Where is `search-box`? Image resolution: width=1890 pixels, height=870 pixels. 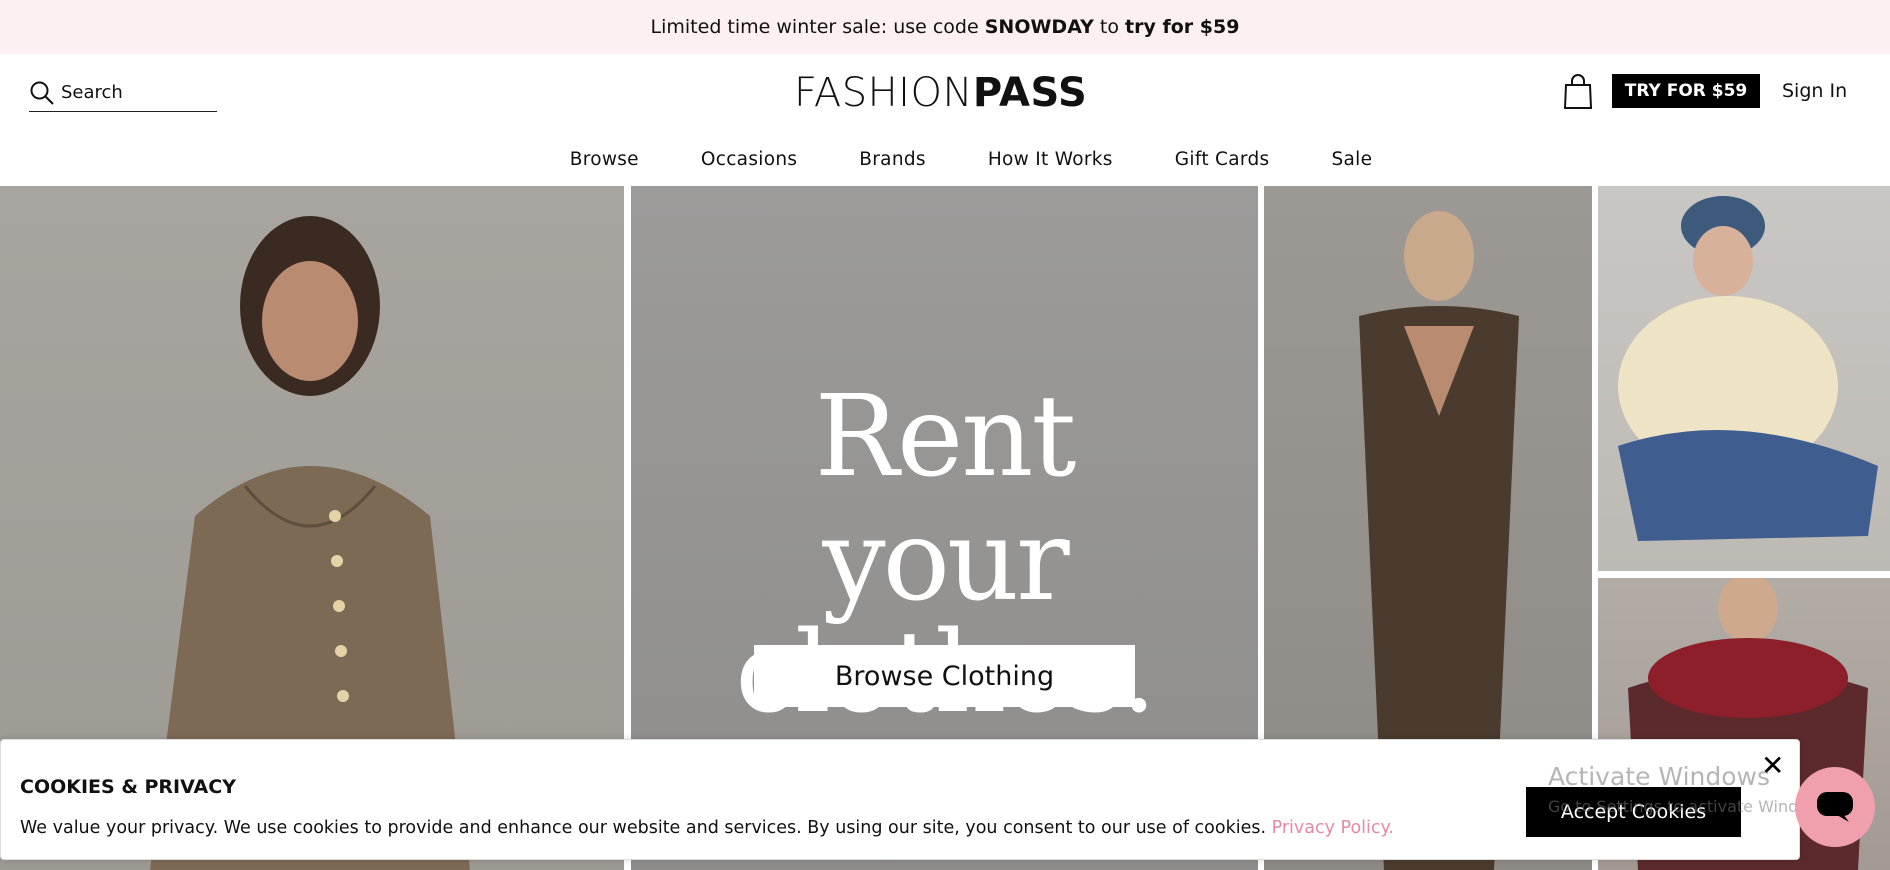
search-box is located at coordinates (123, 93).